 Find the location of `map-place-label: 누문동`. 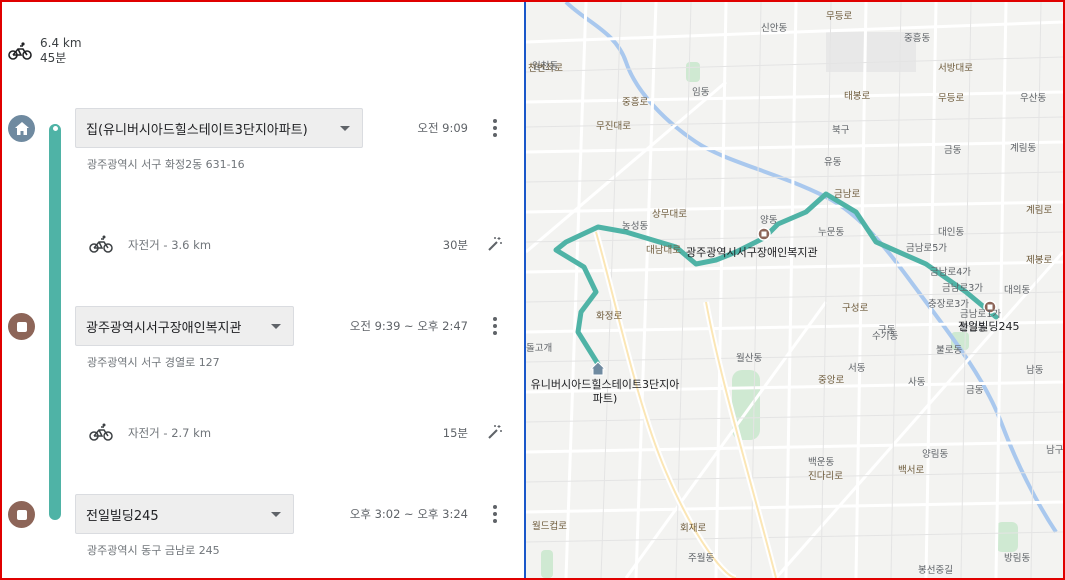

map-place-label: 누문동 is located at coordinates (831, 232).